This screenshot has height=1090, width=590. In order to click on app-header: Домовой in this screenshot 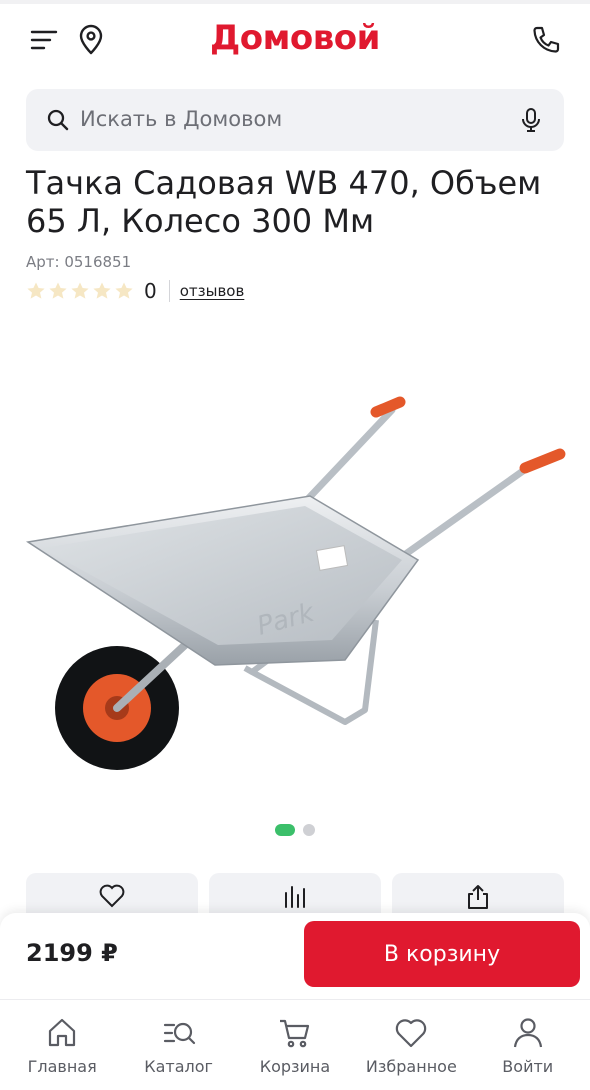, I will do `click(295, 40)`.